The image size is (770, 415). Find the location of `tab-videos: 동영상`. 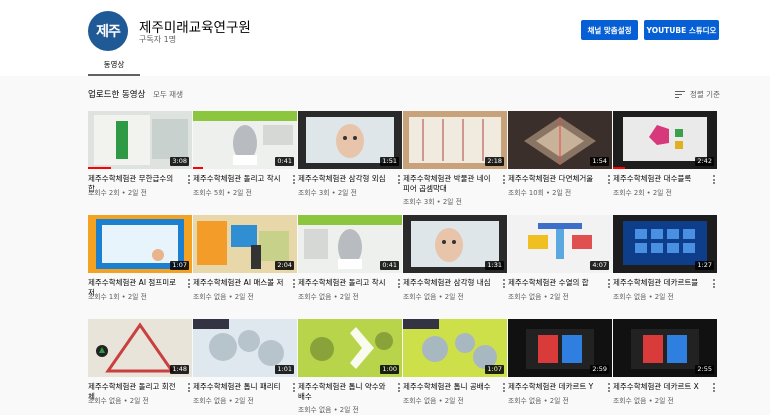

tab-videos: 동영상 is located at coordinates (114, 66).